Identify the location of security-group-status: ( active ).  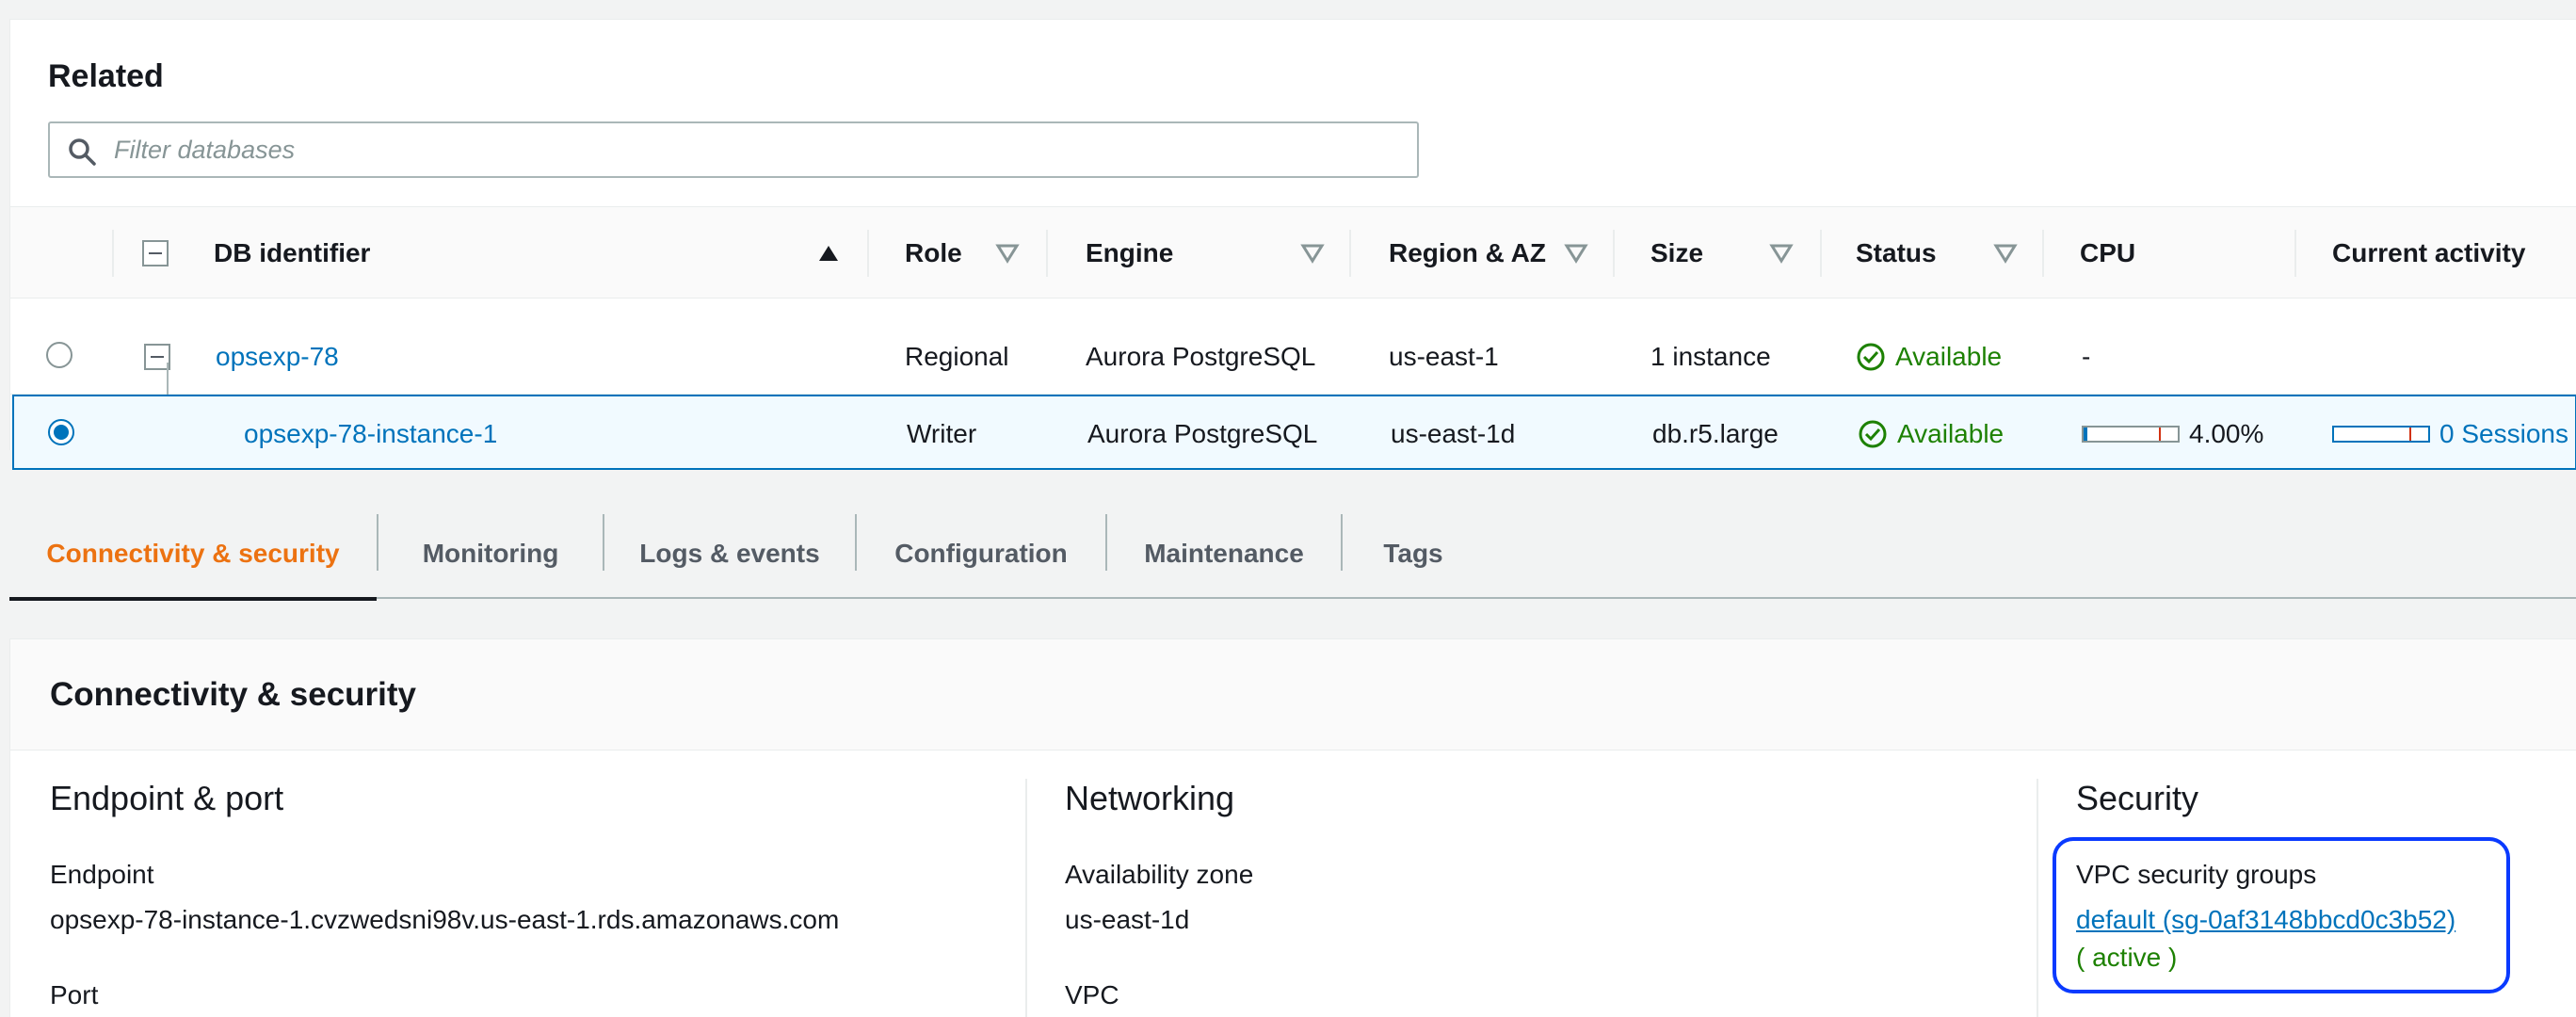
(2127, 957).